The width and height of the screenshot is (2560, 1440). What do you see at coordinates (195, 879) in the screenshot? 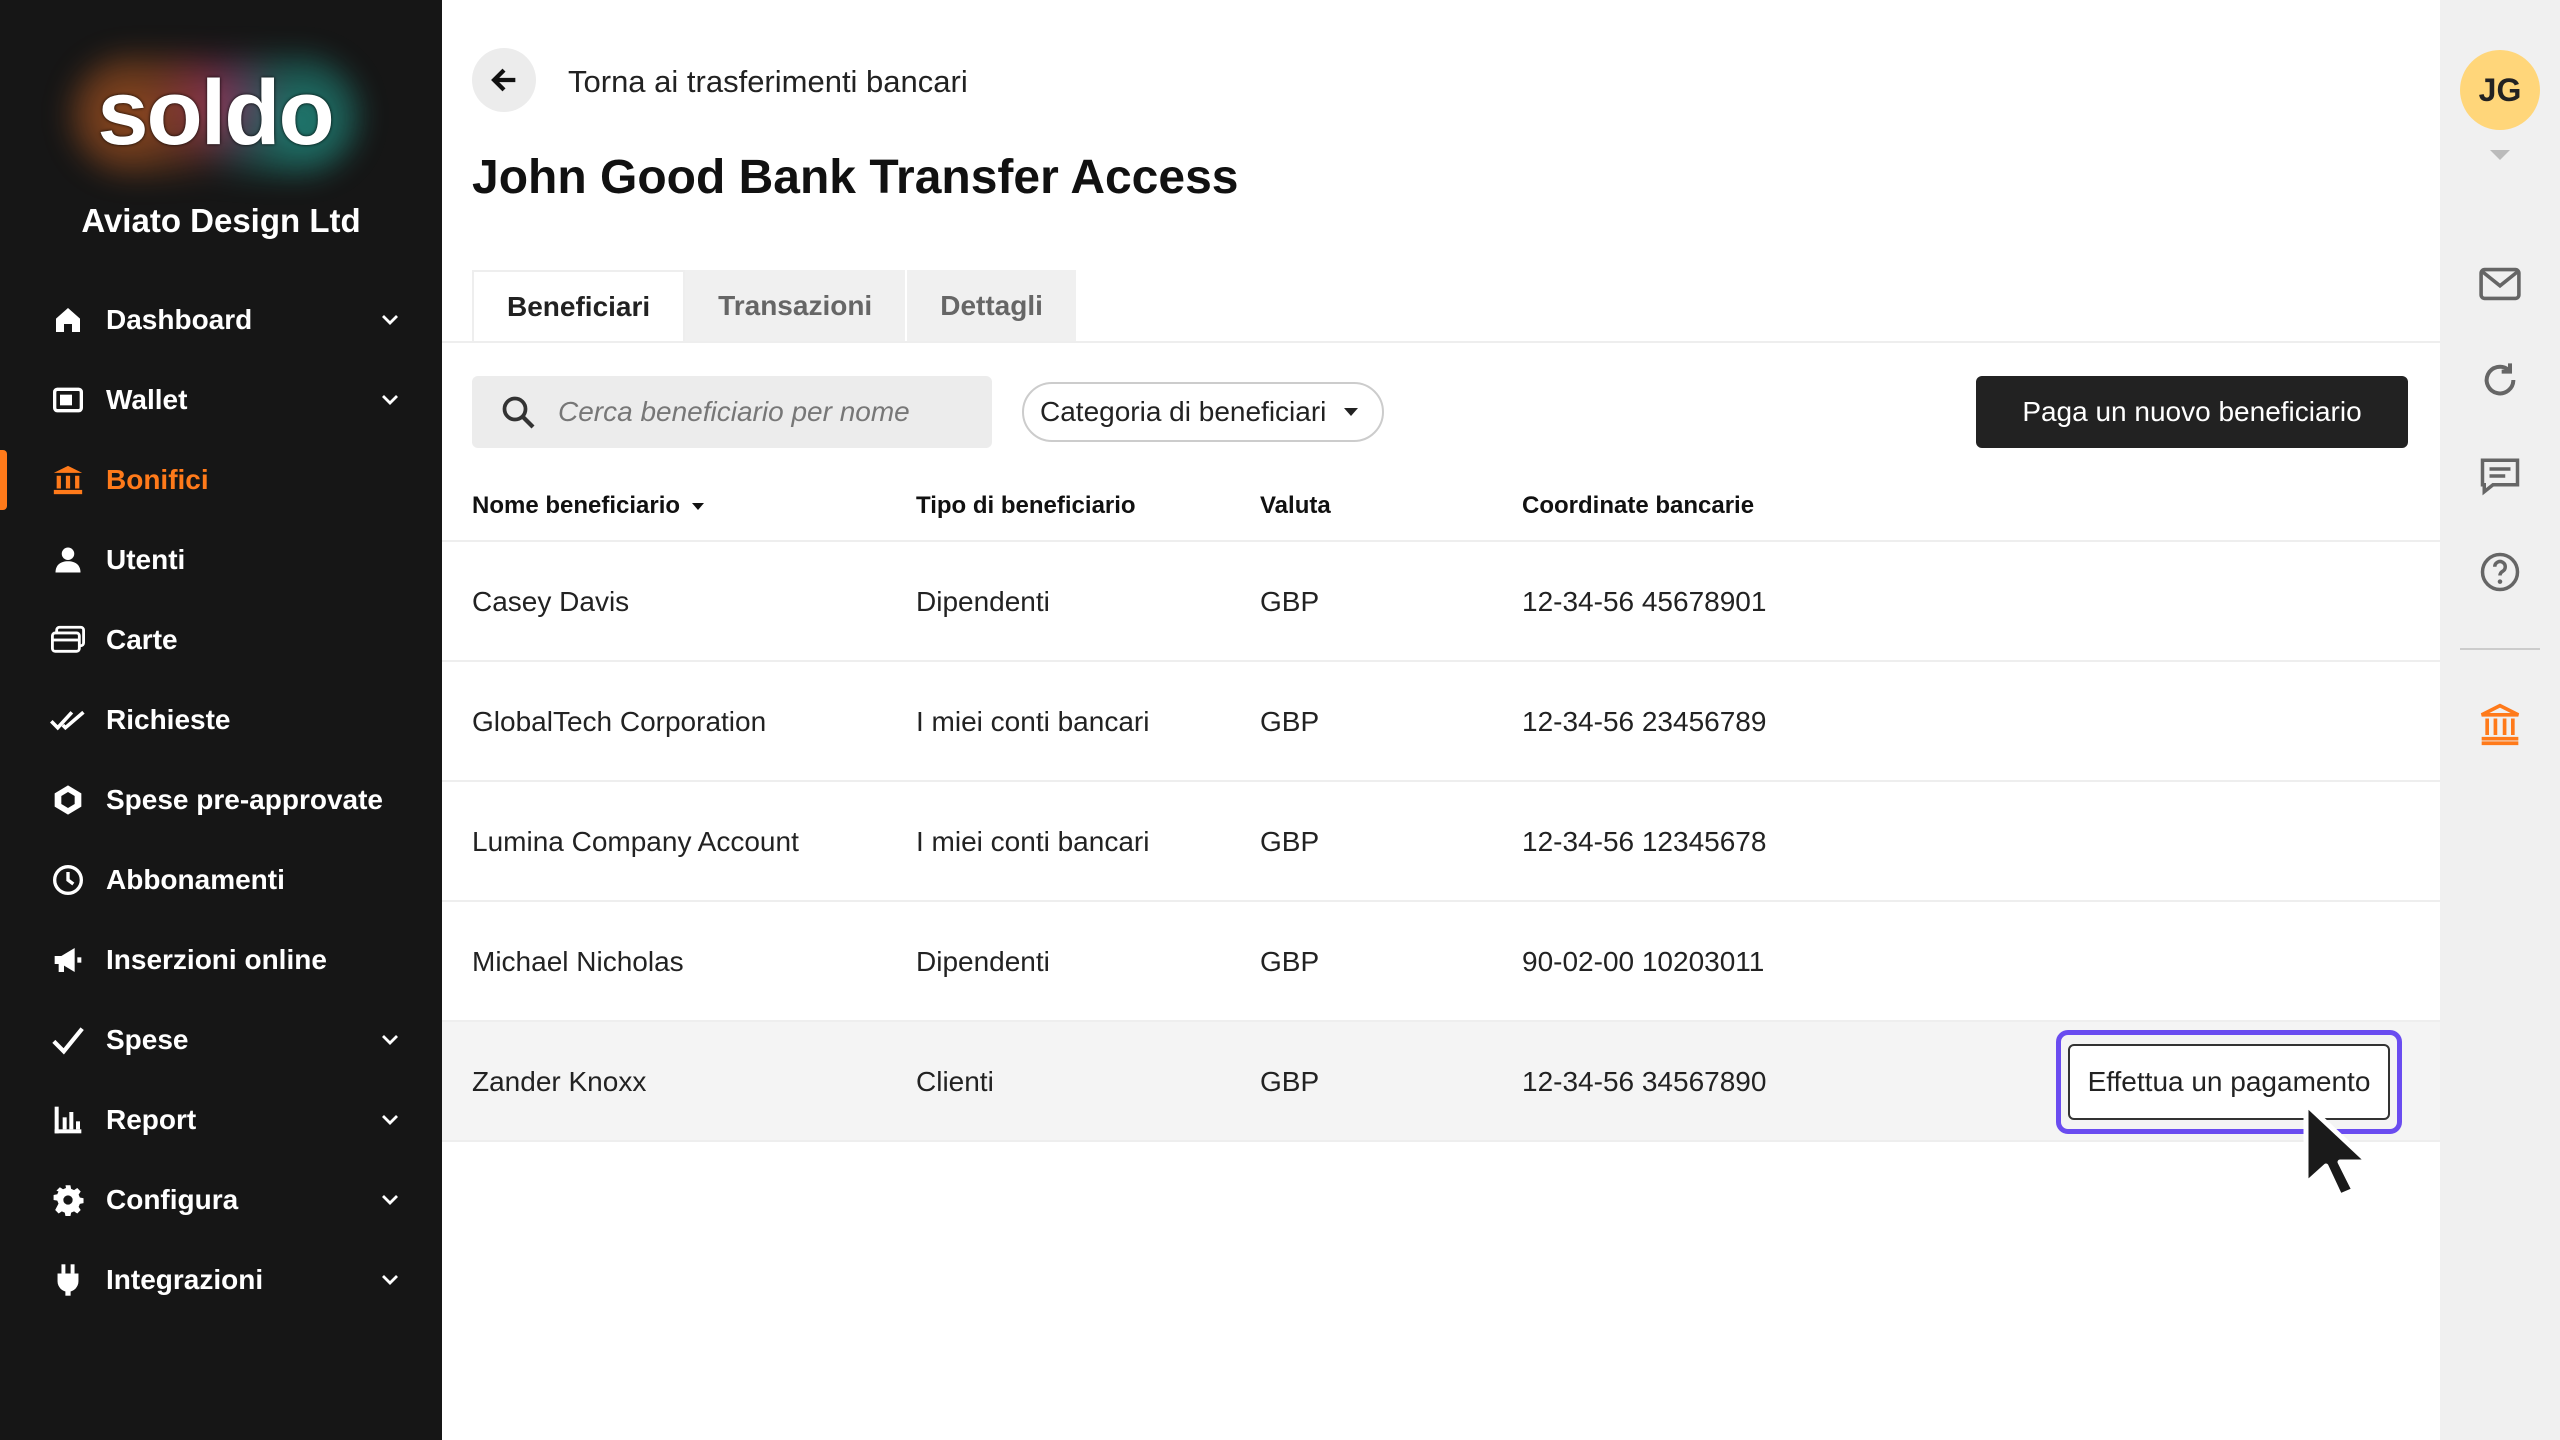
I see `sidebar-item-label: Abbonamenti` at bounding box center [195, 879].